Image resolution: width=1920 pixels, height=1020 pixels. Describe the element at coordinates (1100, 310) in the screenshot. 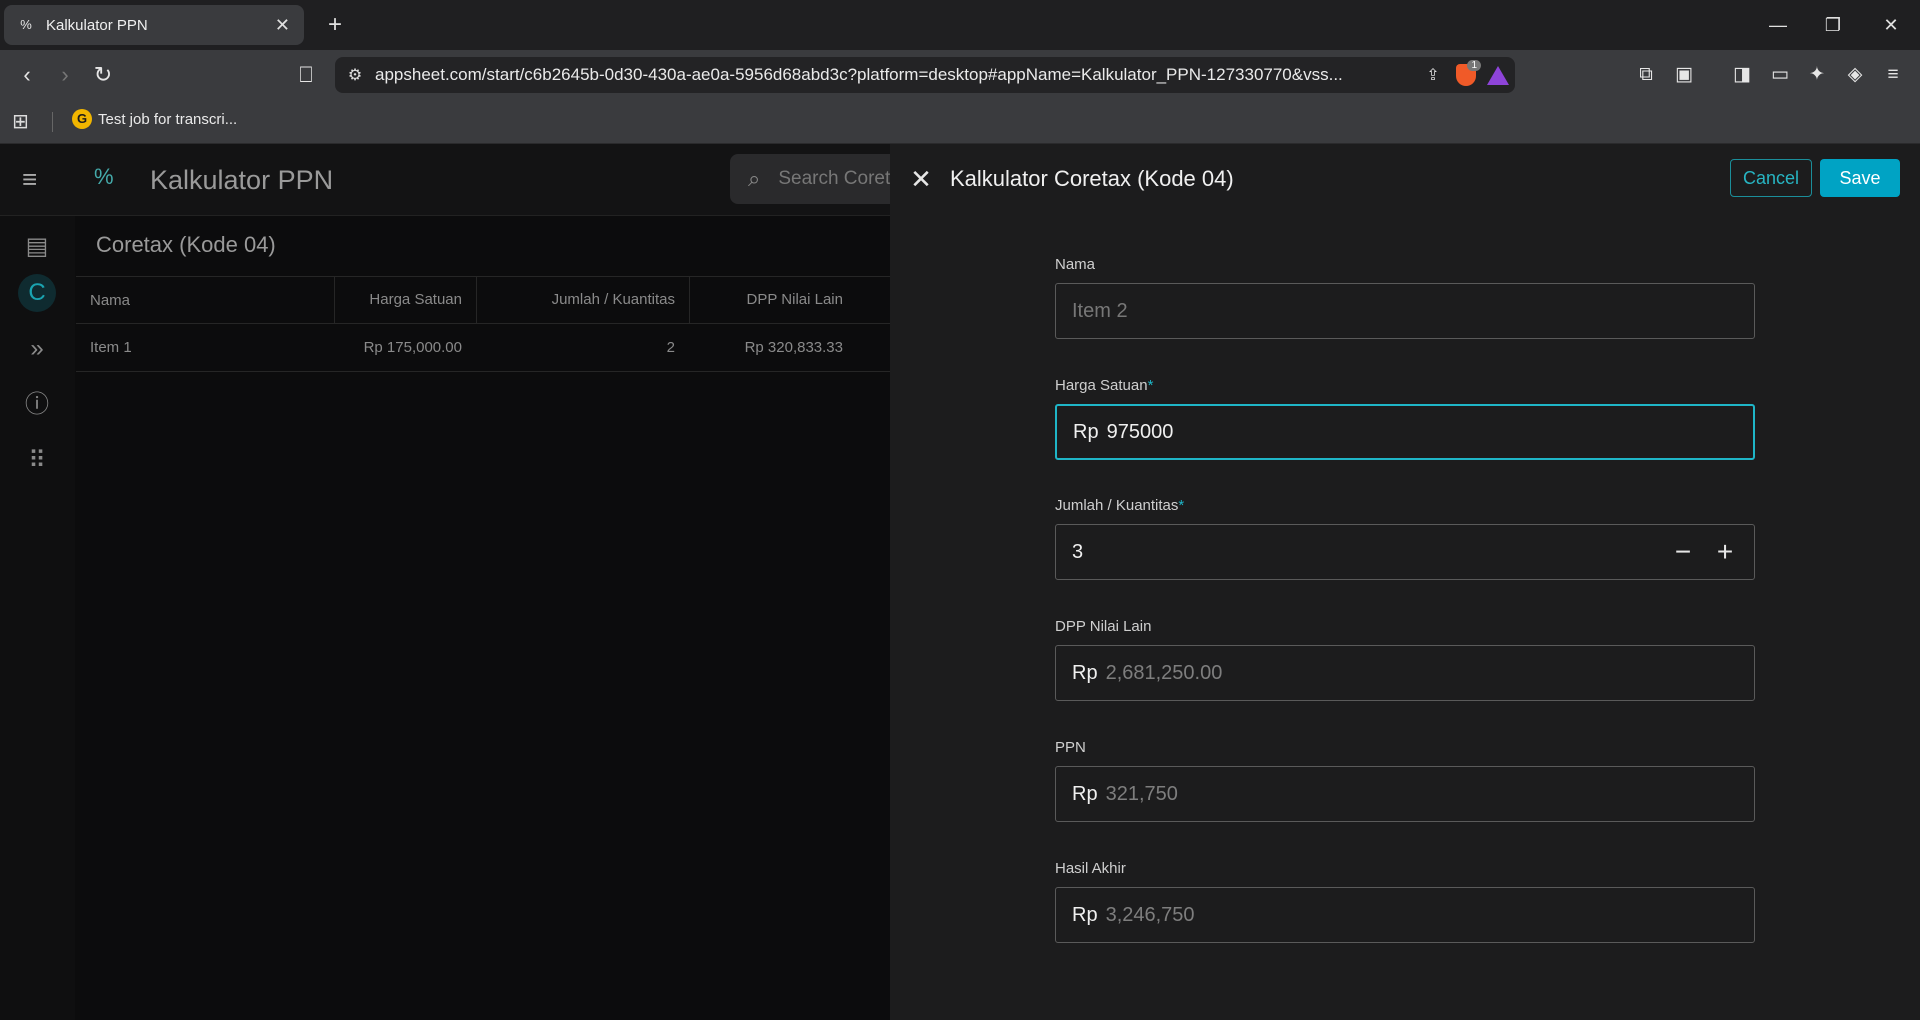

I see `nama-placeholder: Item 2` at that location.